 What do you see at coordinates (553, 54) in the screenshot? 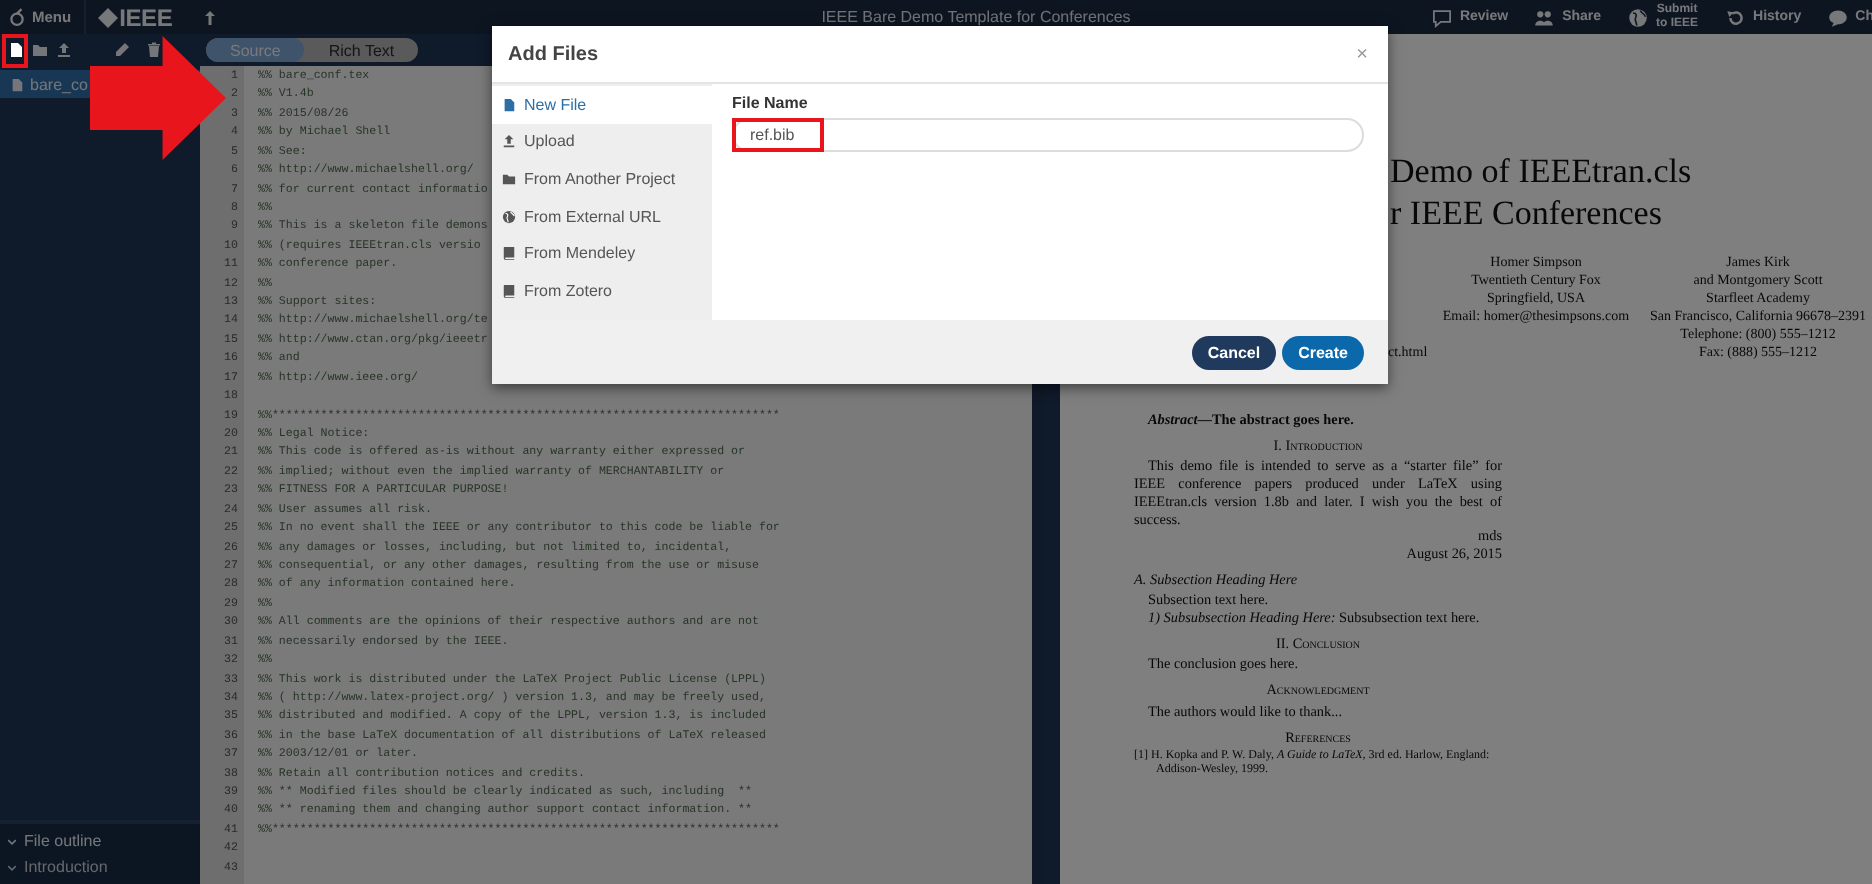
I see `dialog-title: Add Files` at bounding box center [553, 54].